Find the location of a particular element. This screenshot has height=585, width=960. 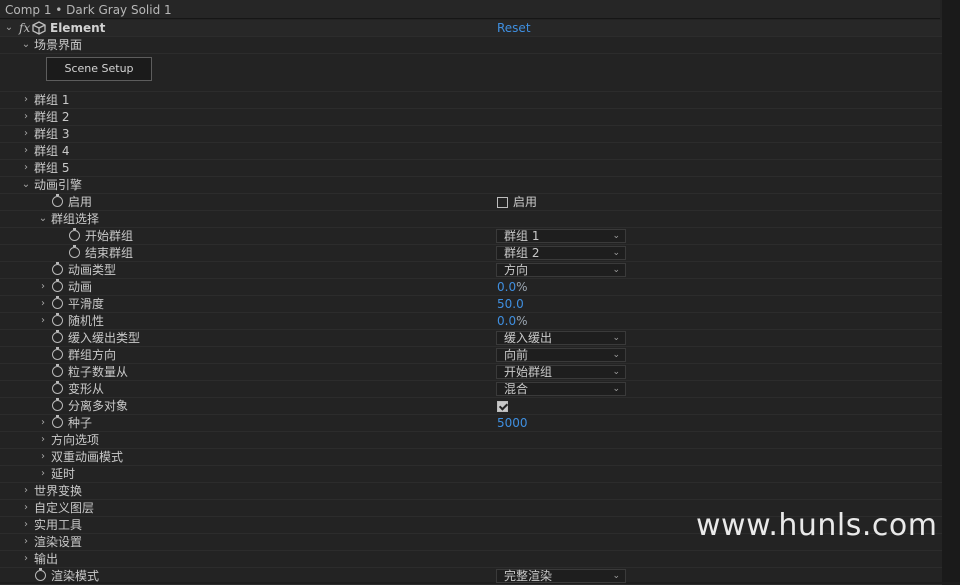

dir-options-row: › 方向选项 is located at coordinates (471, 440).